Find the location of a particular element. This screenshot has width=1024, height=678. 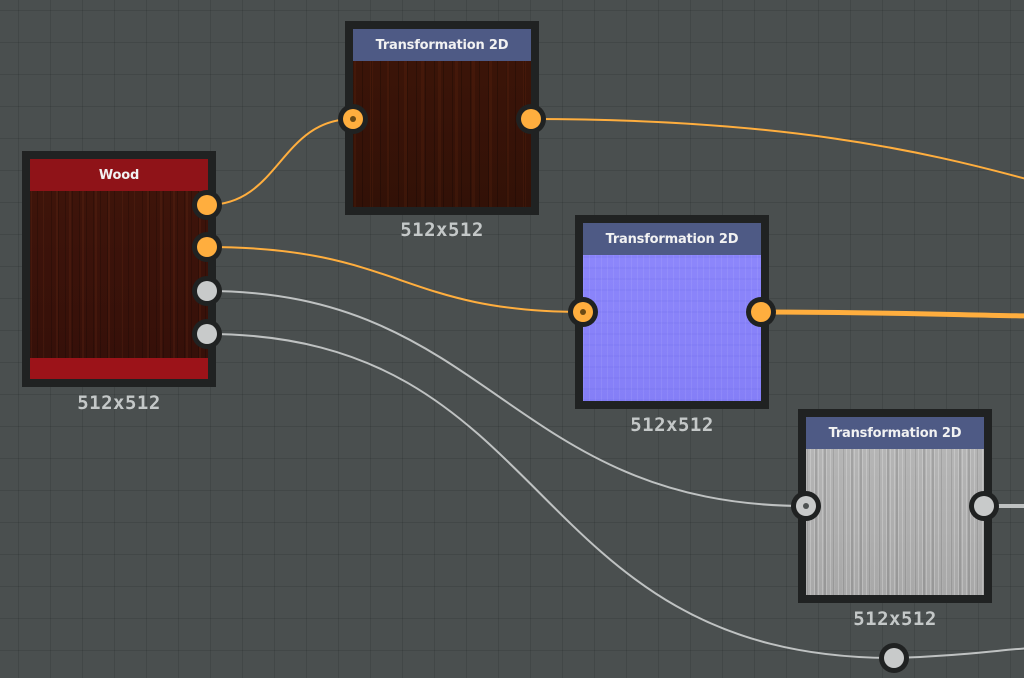

node-footer-bar is located at coordinates (119, 368).